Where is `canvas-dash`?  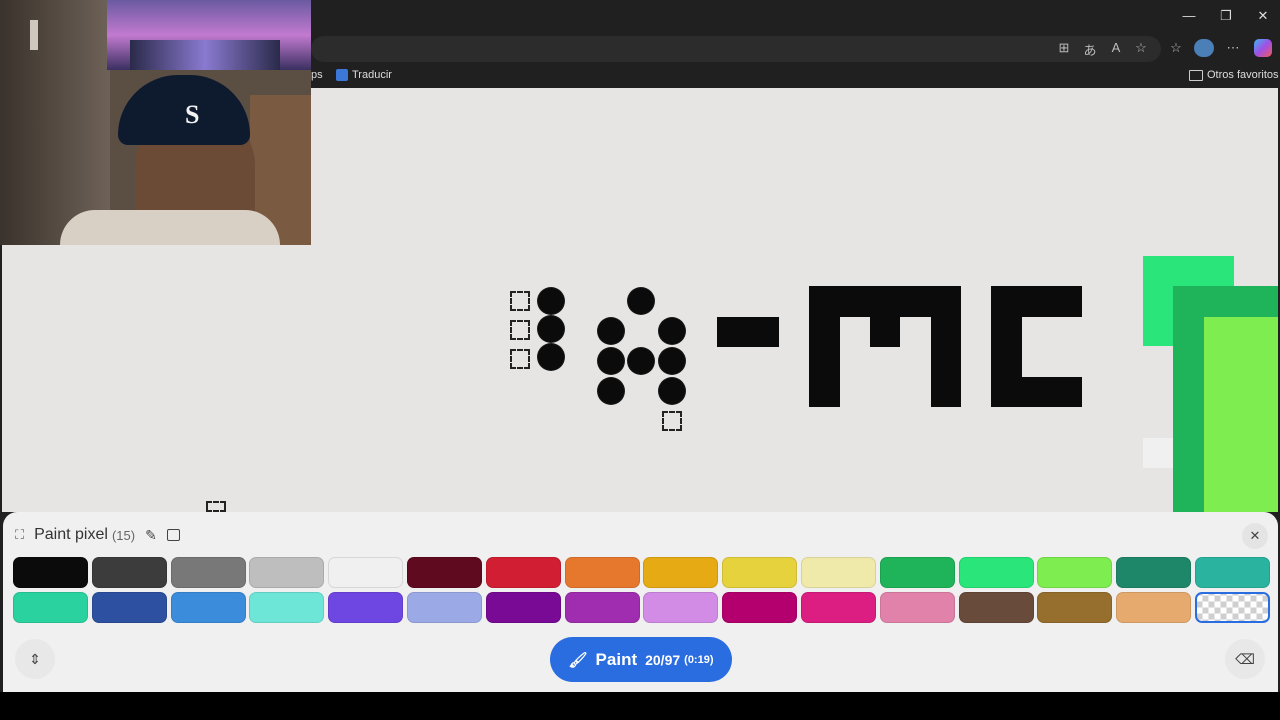 canvas-dash is located at coordinates (748, 332).